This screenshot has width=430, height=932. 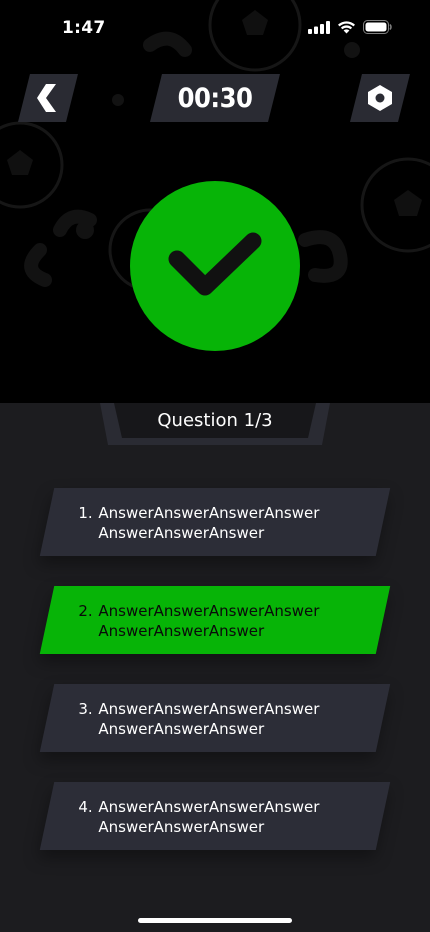 I want to click on correct-answer-indicator, so click(x=215, y=266).